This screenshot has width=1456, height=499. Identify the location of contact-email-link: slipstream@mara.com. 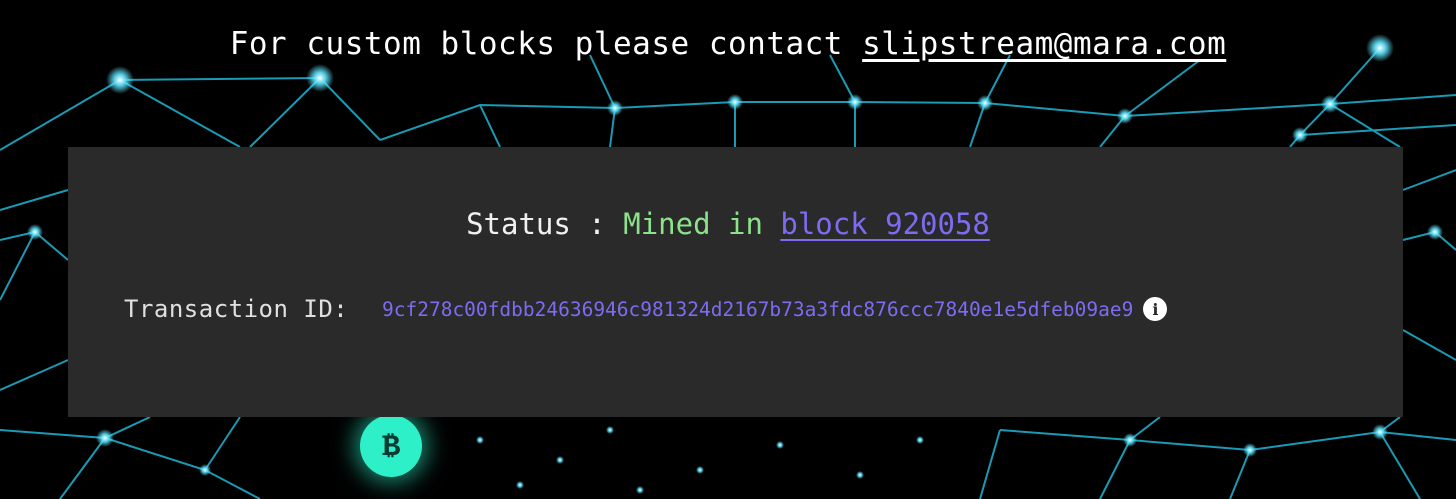
(1044, 44).